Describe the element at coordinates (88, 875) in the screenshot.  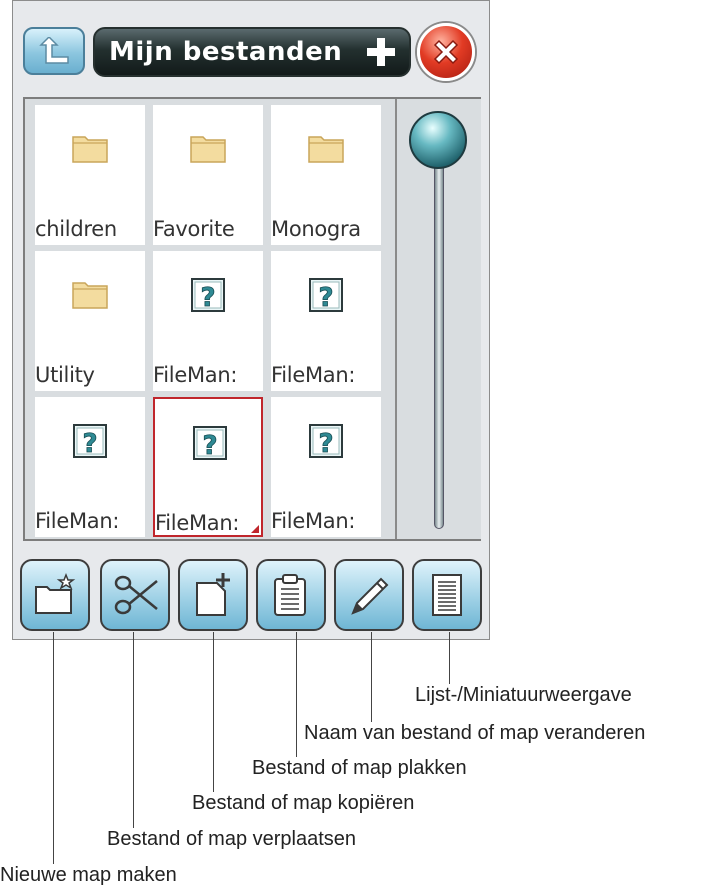
I see `callout-new-folder: Nieuwe map maken` at that location.